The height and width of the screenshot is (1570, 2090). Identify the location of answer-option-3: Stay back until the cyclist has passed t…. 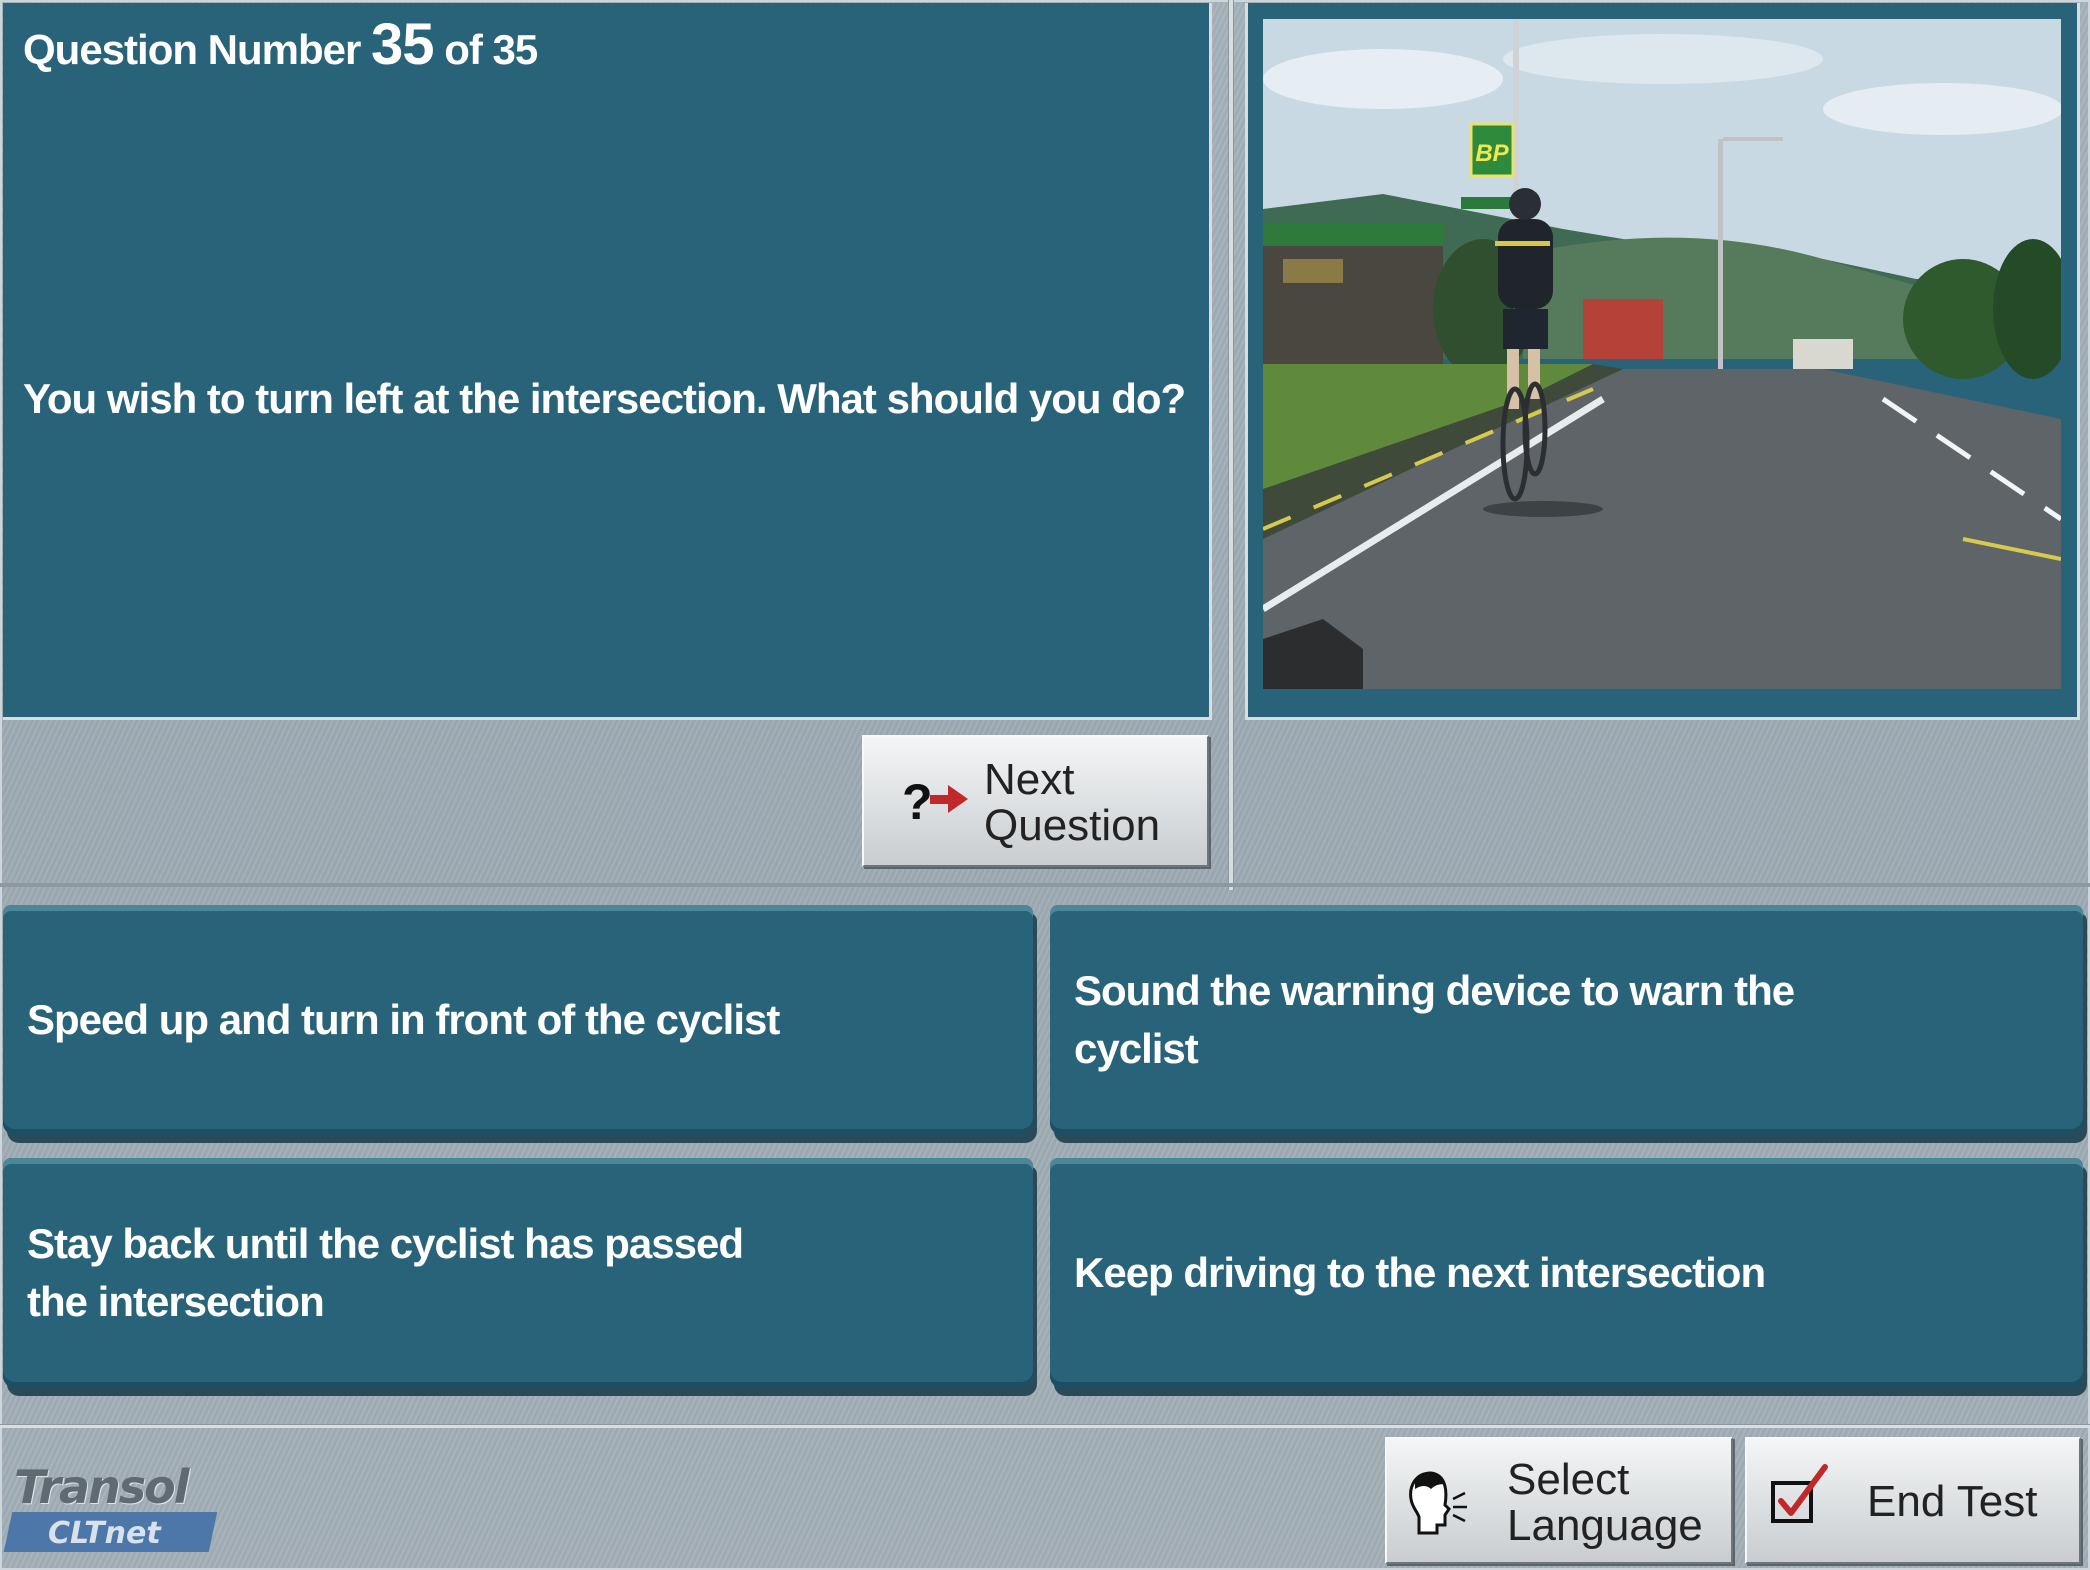
(518, 1273).